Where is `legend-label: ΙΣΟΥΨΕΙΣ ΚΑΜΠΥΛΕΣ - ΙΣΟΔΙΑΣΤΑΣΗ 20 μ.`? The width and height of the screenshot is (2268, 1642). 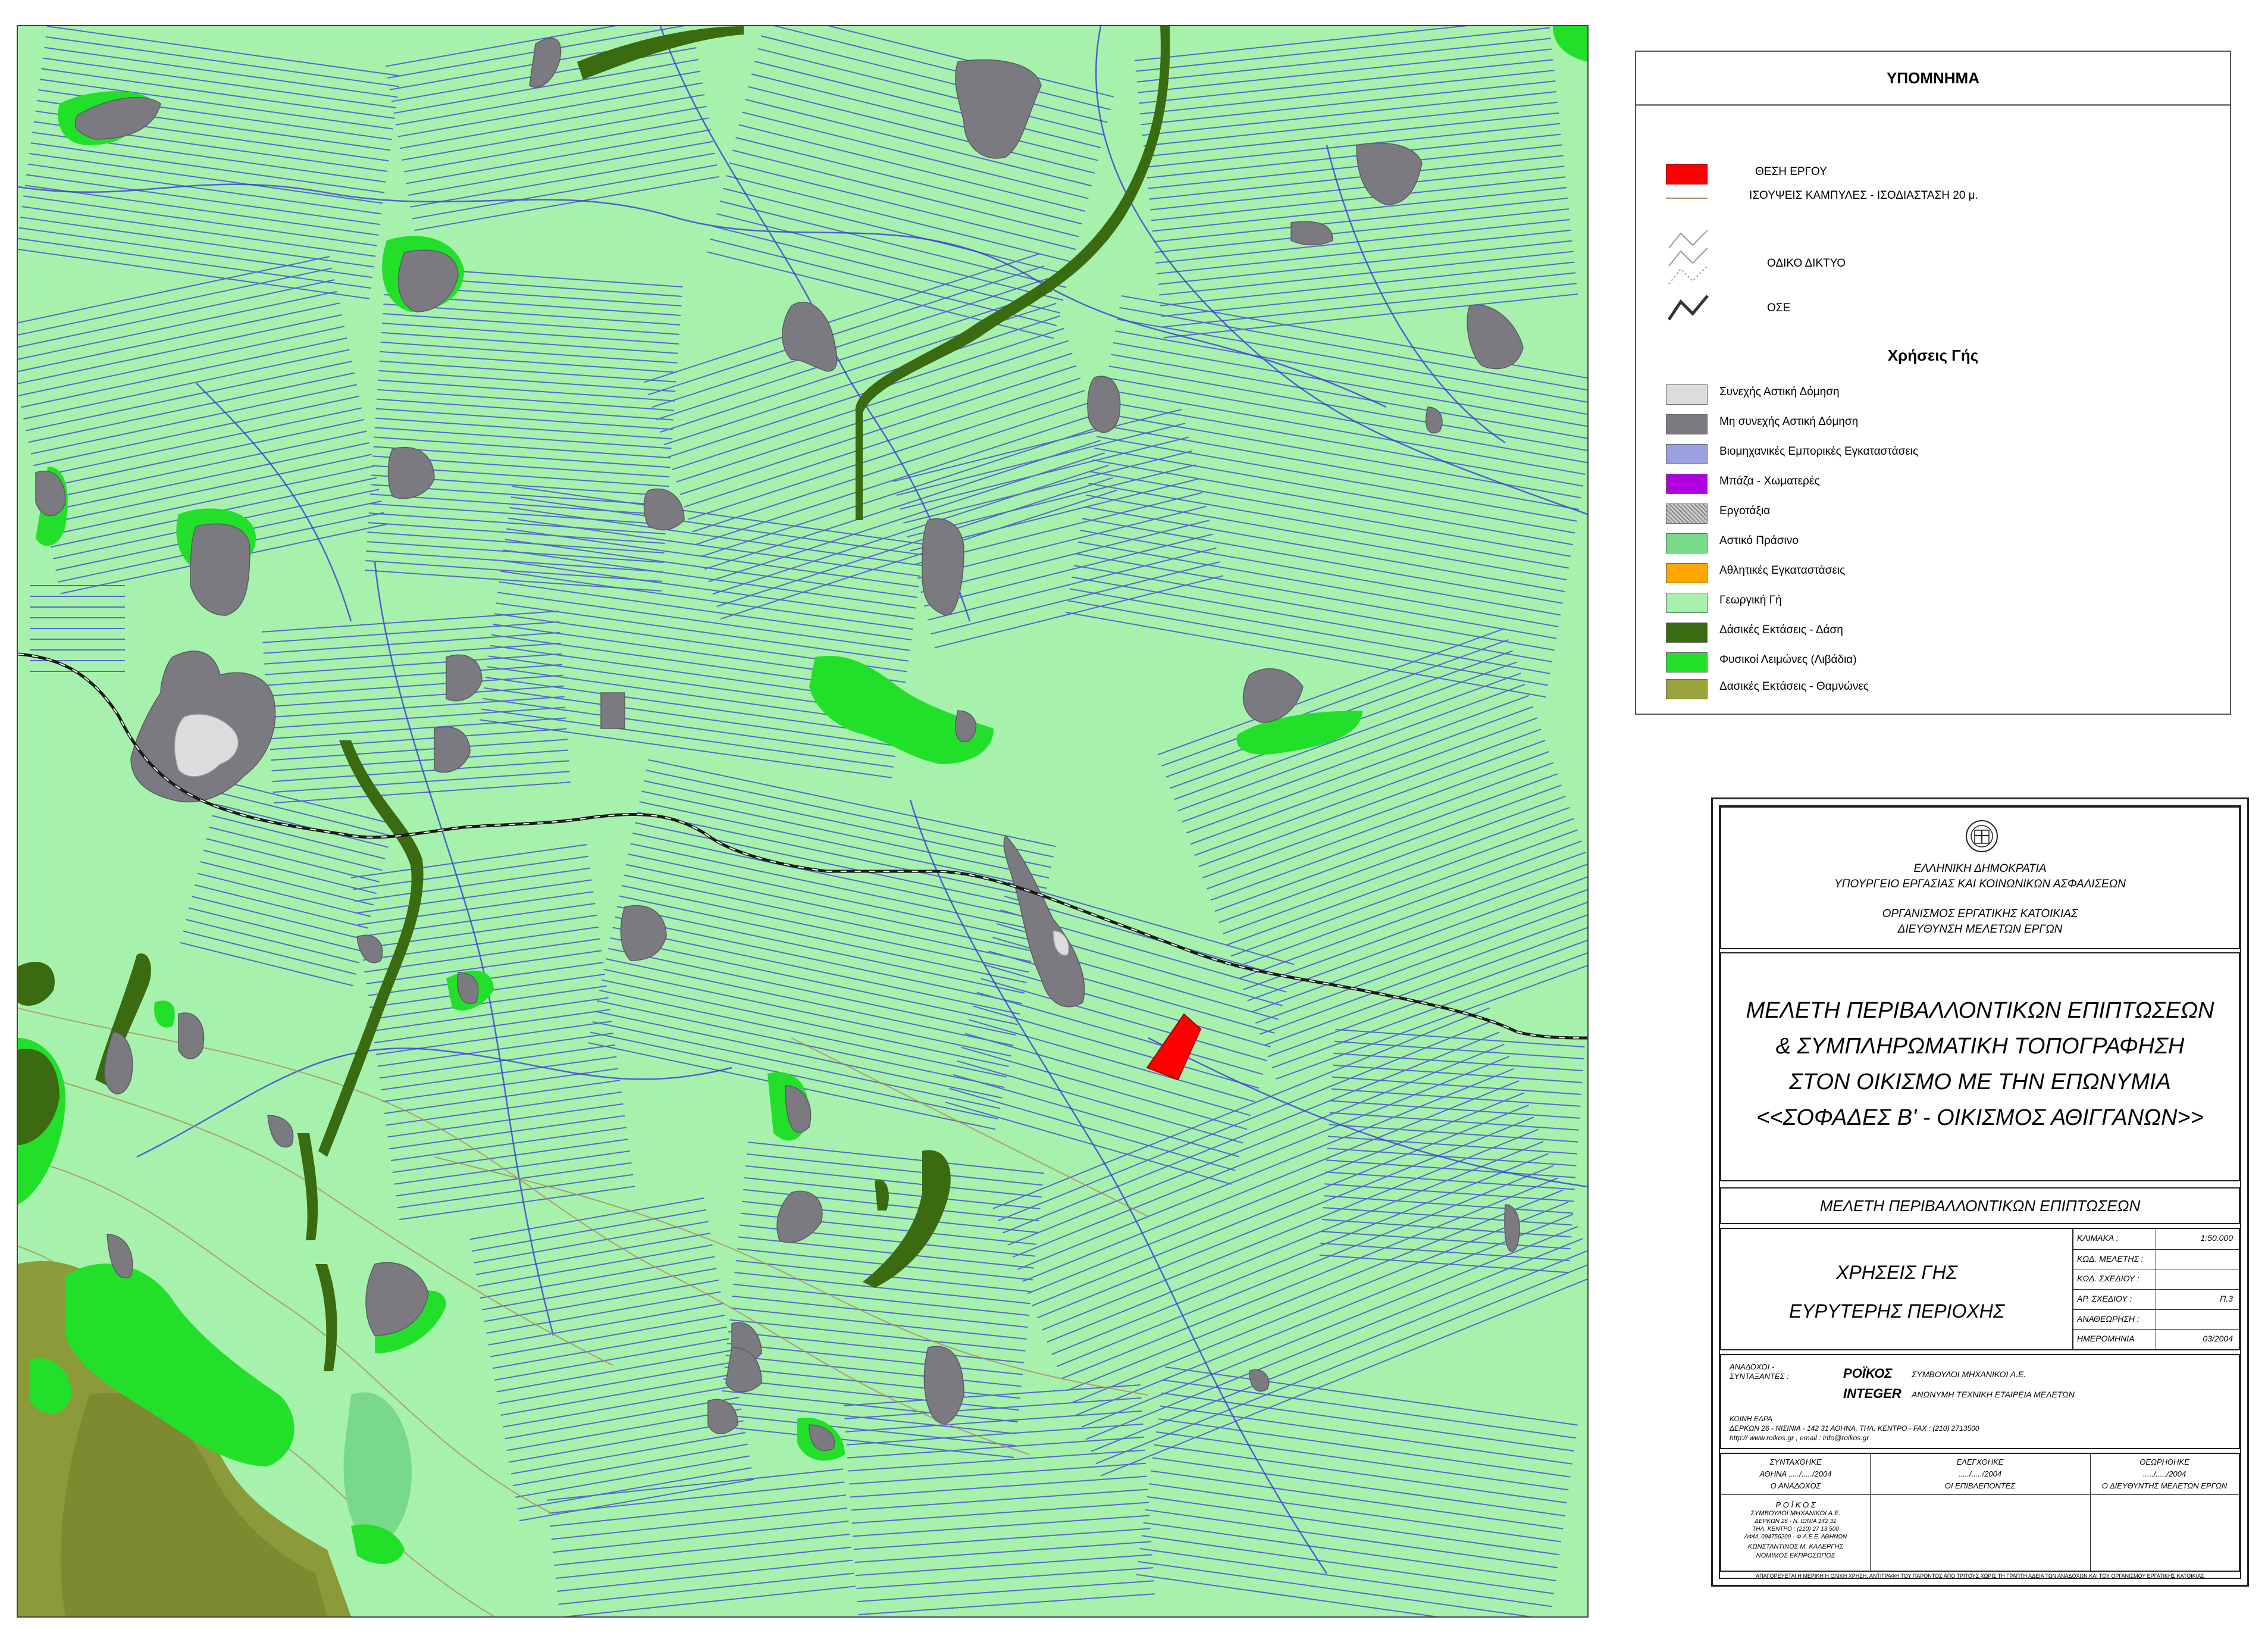
legend-label: ΙΣΟΥΨΕΙΣ ΚΑΜΠΥΛΕΣ - ΙΣΟΔΙΑΣΤΑΣΗ 20 μ. is located at coordinates (1864, 196).